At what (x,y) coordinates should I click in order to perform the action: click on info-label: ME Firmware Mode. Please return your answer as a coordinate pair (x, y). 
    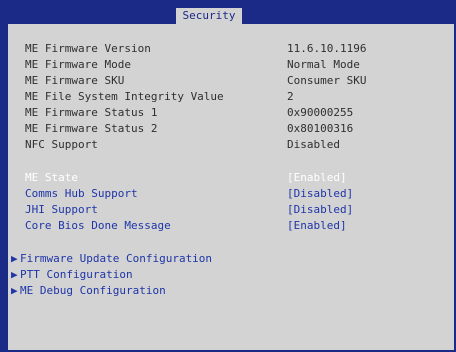
    Looking at the image, I should click on (78, 64).